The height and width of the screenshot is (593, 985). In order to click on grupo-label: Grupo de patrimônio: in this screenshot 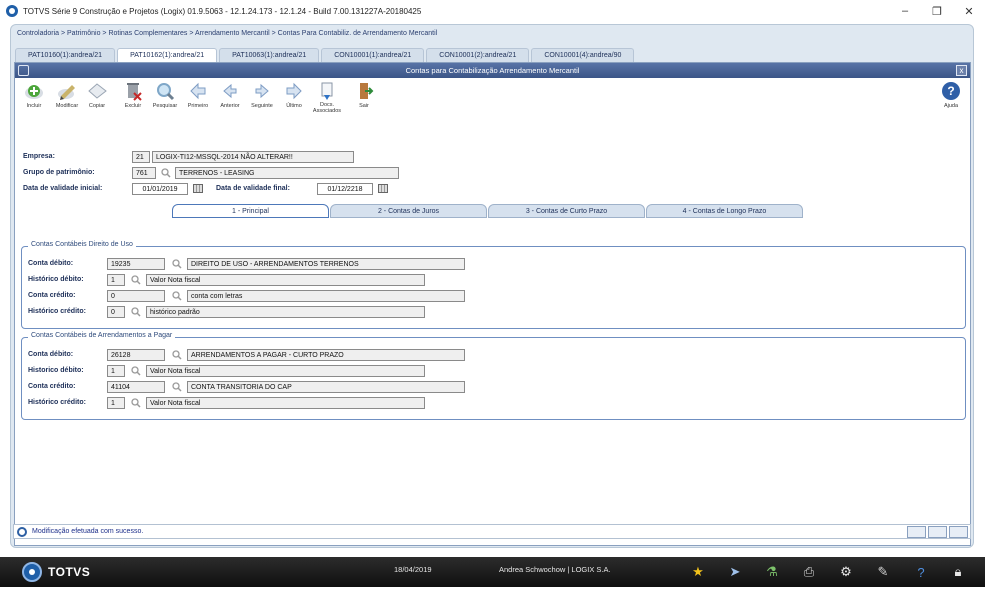, I will do `click(59, 172)`.